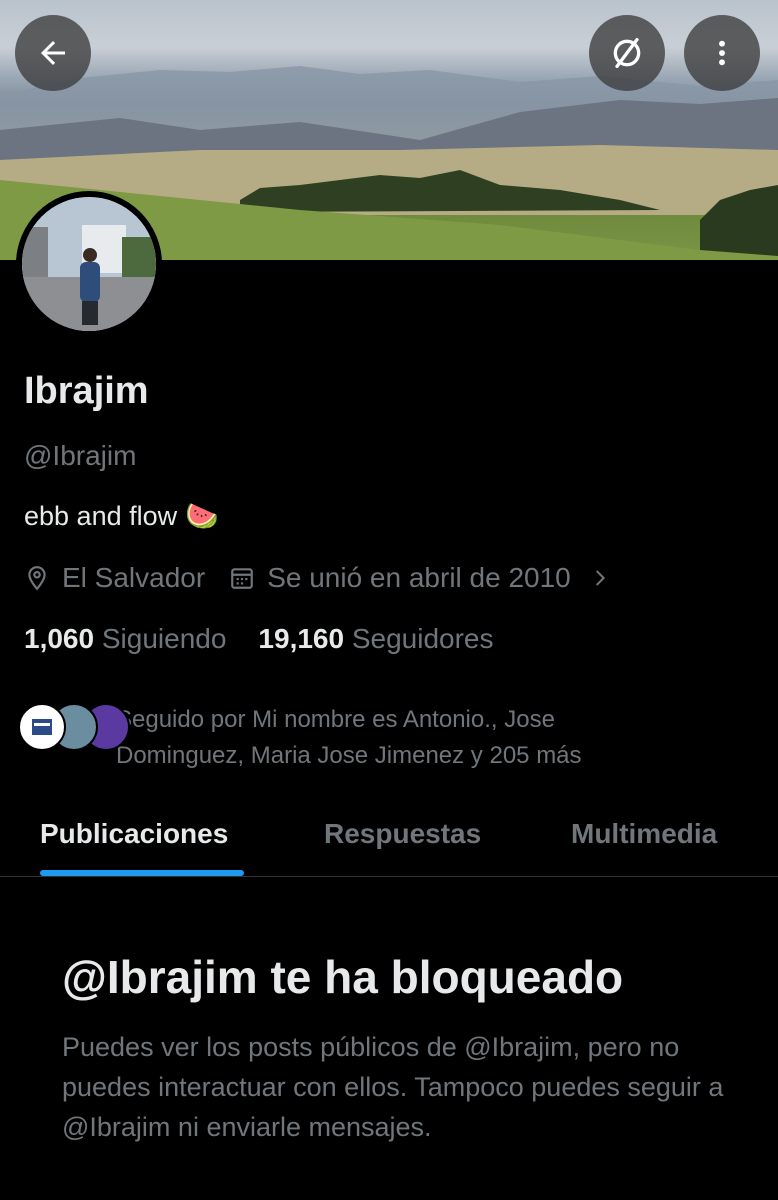  I want to click on profile-bio: ebb and flow 🍉, so click(121, 516).